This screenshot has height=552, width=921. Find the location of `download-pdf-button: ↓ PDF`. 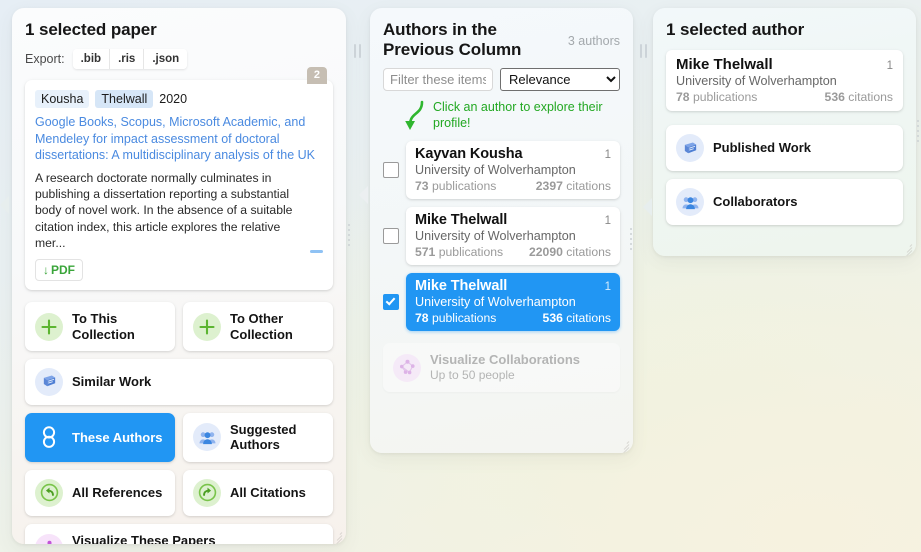

download-pdf-button: ↓ PDF is located at coordinates (59, 270).